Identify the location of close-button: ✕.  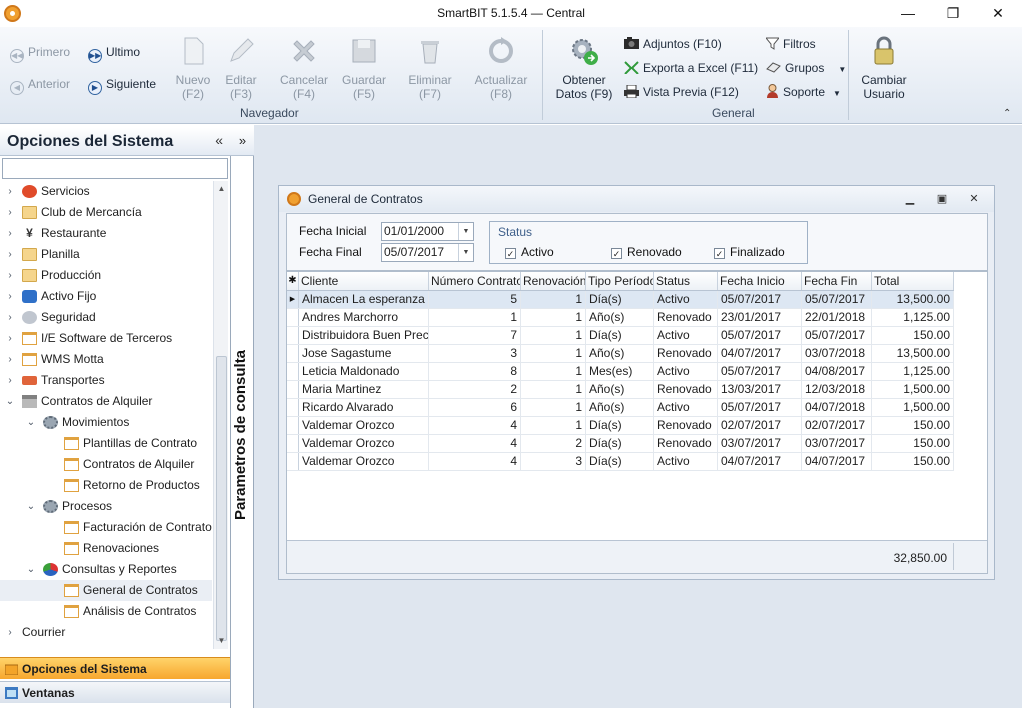
(998, 13).